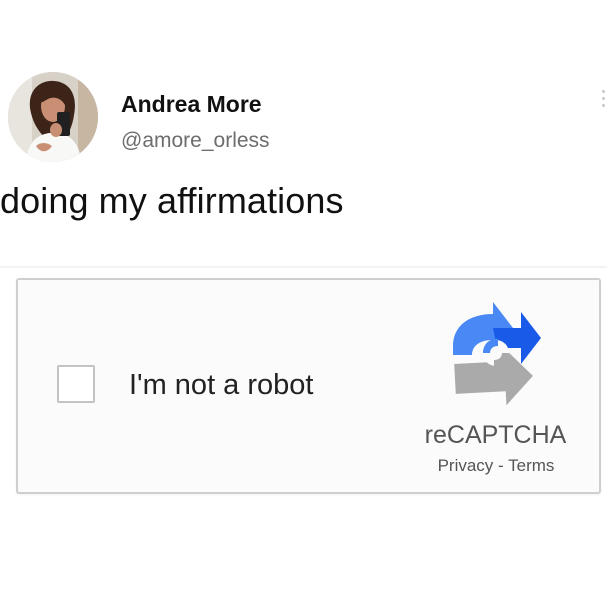 The height and width of the screenshot is (600, 607). What do you see at coordinates (603, 101) in the screenshot?
I see `more-dots-icon` at bounding box center [603, 101].